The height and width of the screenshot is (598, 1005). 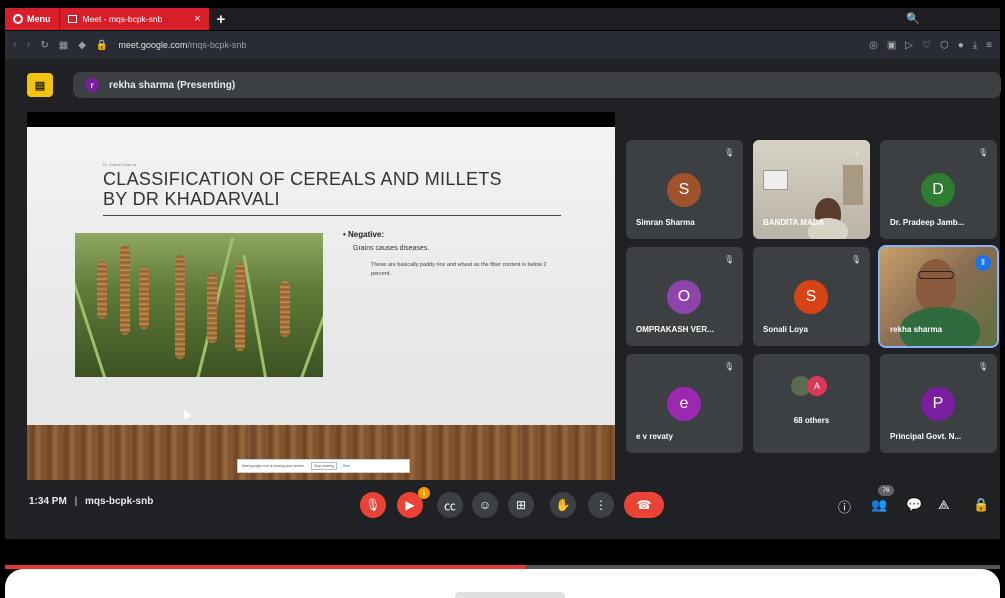 I want to click on chat-icon: 💬, so click(x=914, y=505).